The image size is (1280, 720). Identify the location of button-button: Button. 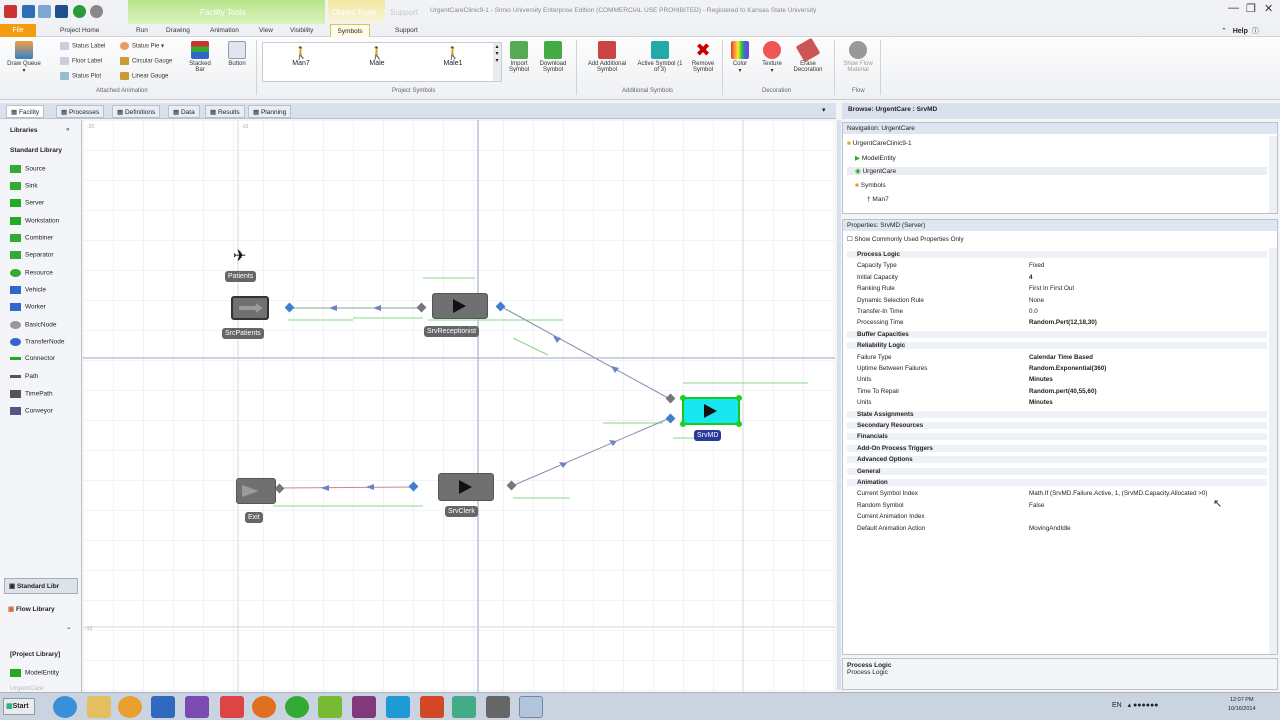
(237, 54).